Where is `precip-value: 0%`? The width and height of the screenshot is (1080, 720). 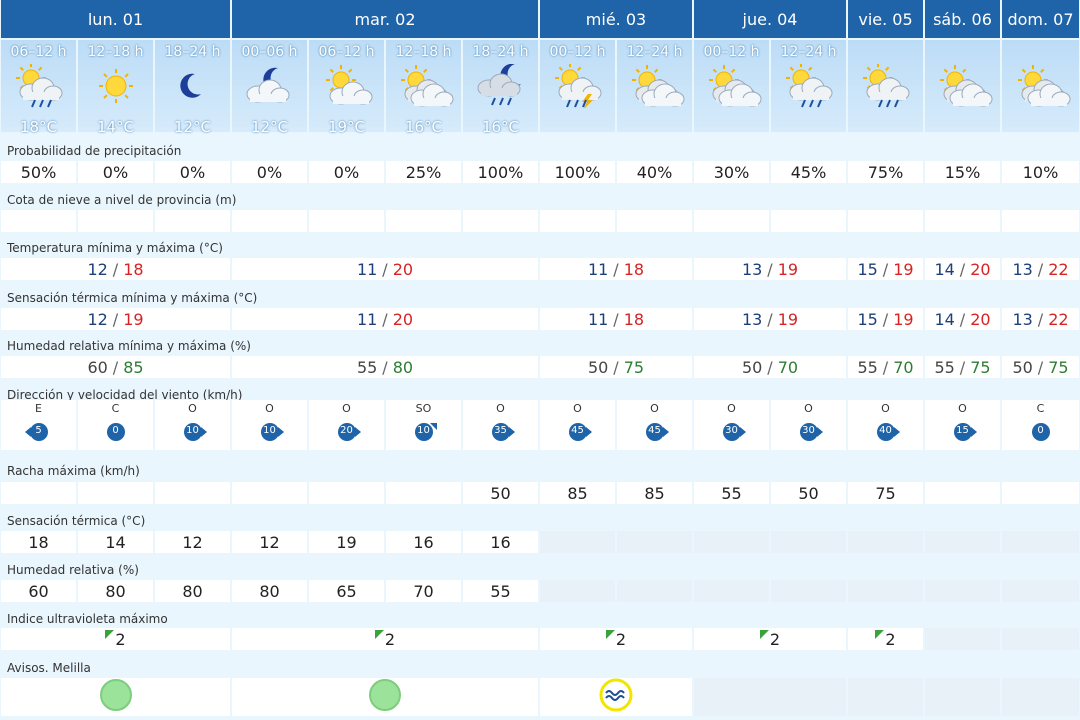 precip-value: 0% is located at coordinates (115, 172).